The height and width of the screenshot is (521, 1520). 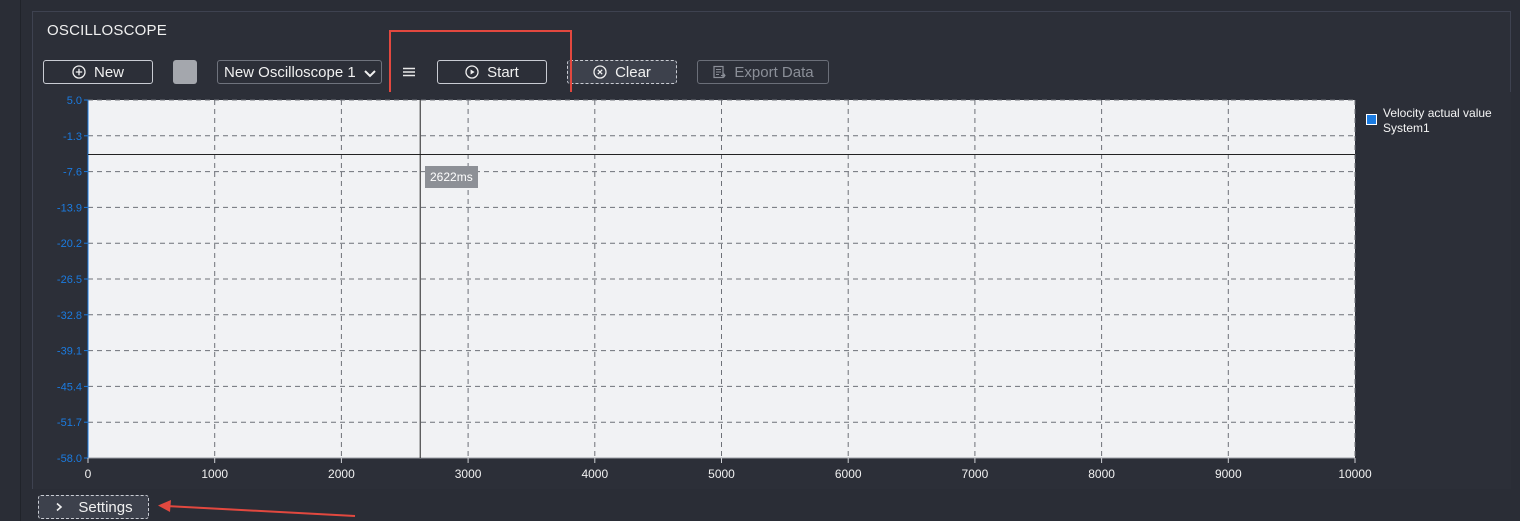 What do you see at coordinates (214, 474) in the screenshot?
I see `x-tick-label: 1000` at bounding box center [214, 474].